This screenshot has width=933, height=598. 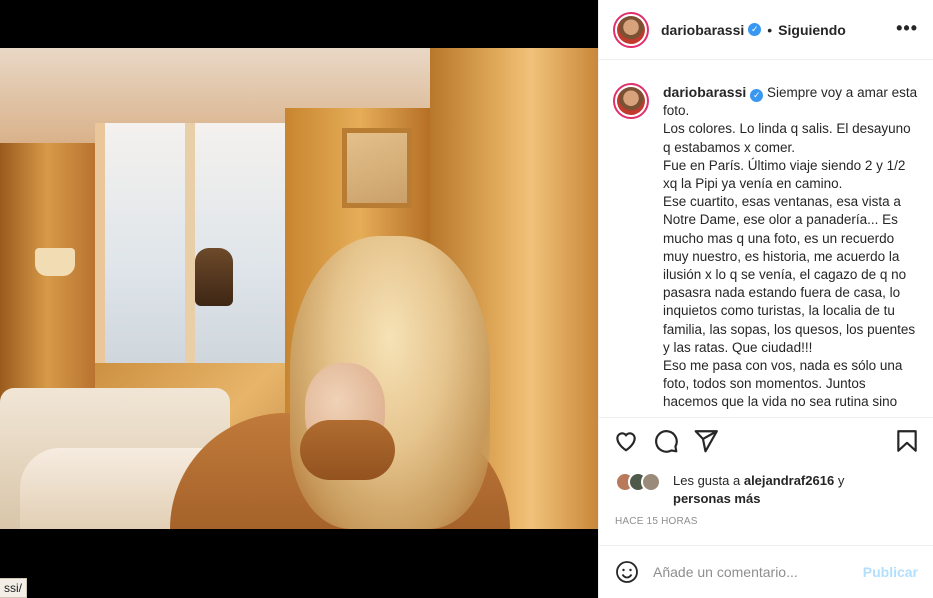 What do you see at coordinates (347, 450) in the screenshot?
I see `photo-collar` at bounding box center [347, 450].